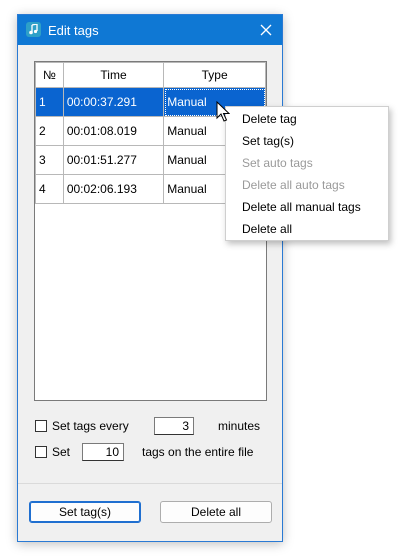 The height and width of the screenshot is (558, 402). Describe the element at coordinates (41, 426) in the screenshot. I see `interval-checkbox` at that location.